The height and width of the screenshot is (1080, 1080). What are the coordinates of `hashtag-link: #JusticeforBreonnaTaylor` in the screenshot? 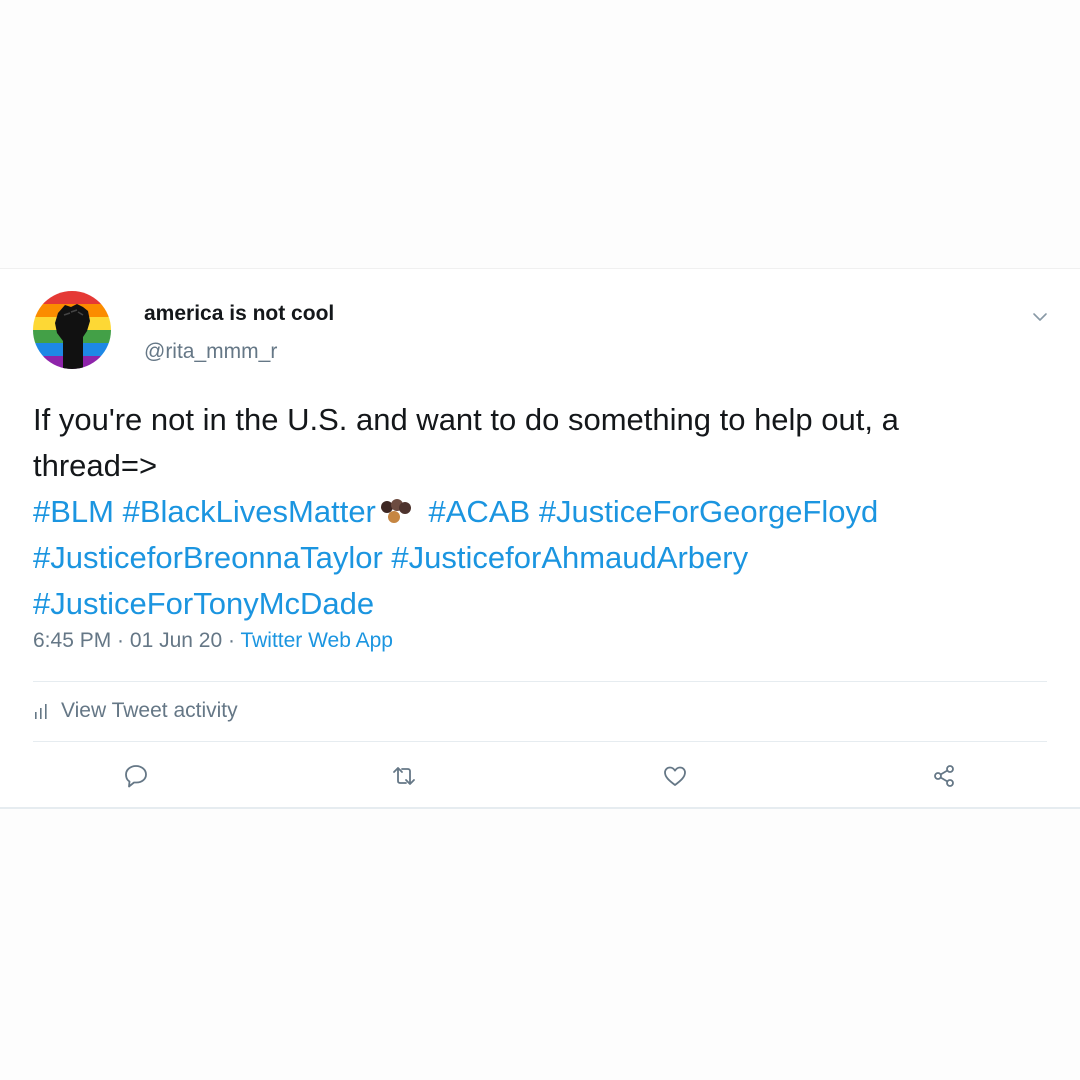 It's located at (208, 557).